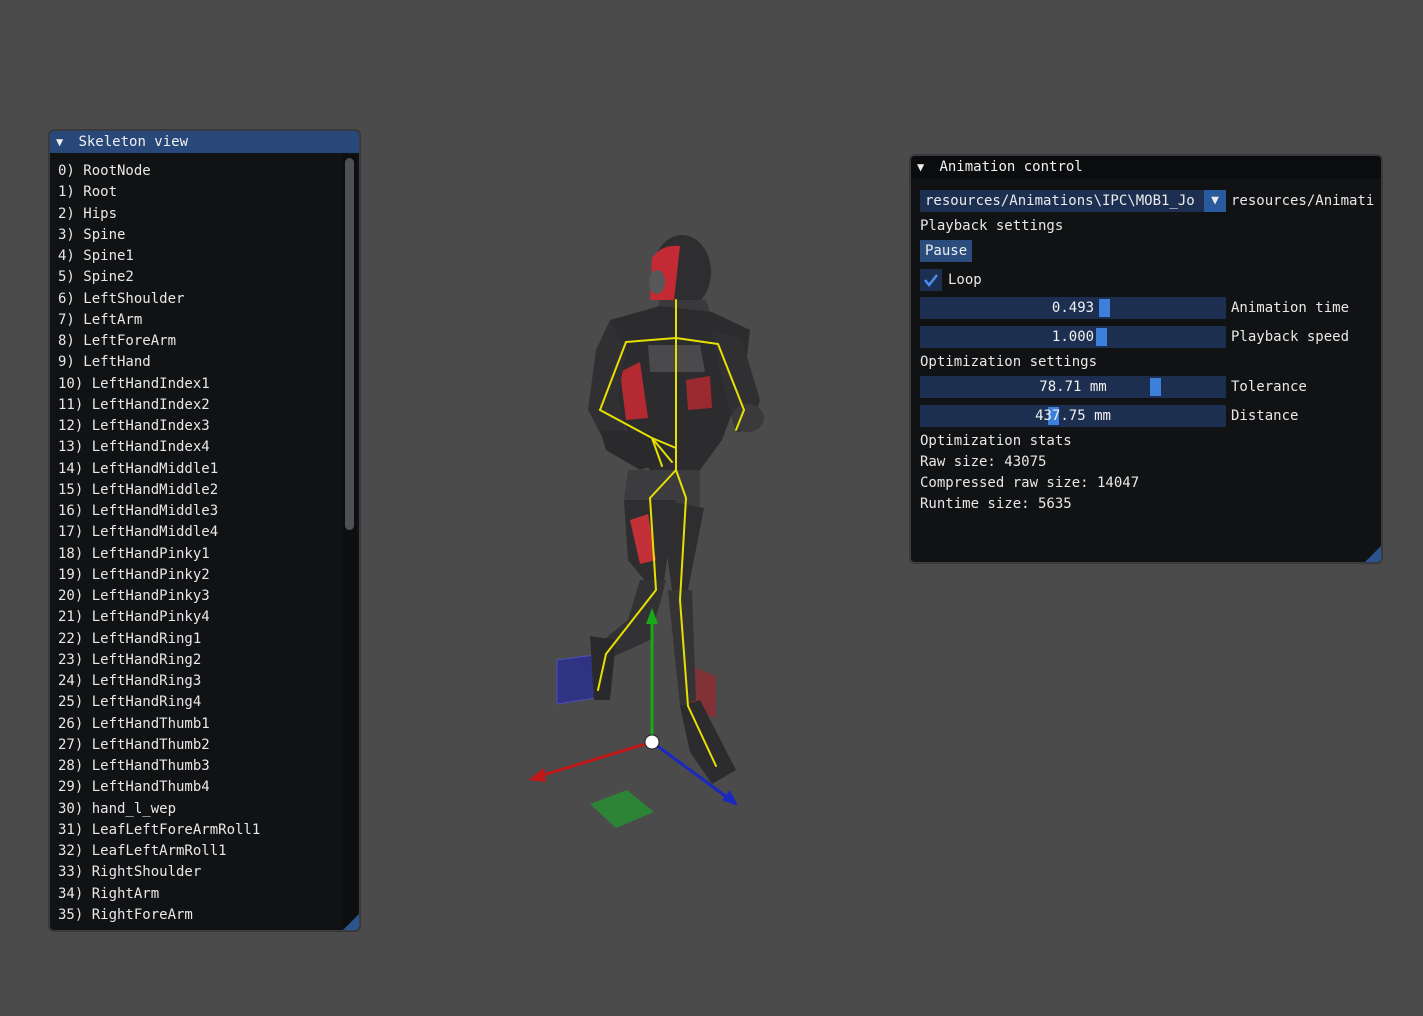 The width and height of the screenshot is (1423, 1016). Describe the element at coordinates (622, 809) in the screenshot. I see `xz-plane-handle` at that location.